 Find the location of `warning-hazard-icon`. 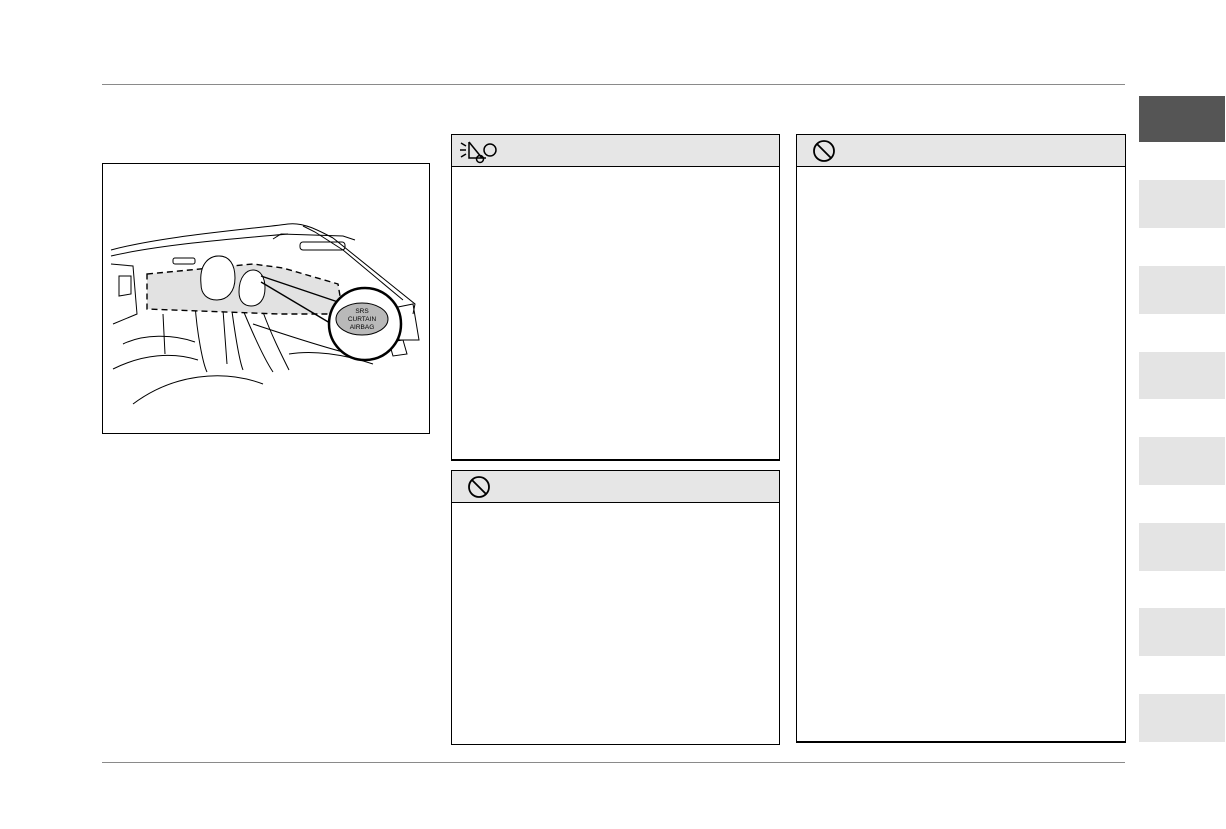

warning-hazard-icon is located at coordinates (478, 152).